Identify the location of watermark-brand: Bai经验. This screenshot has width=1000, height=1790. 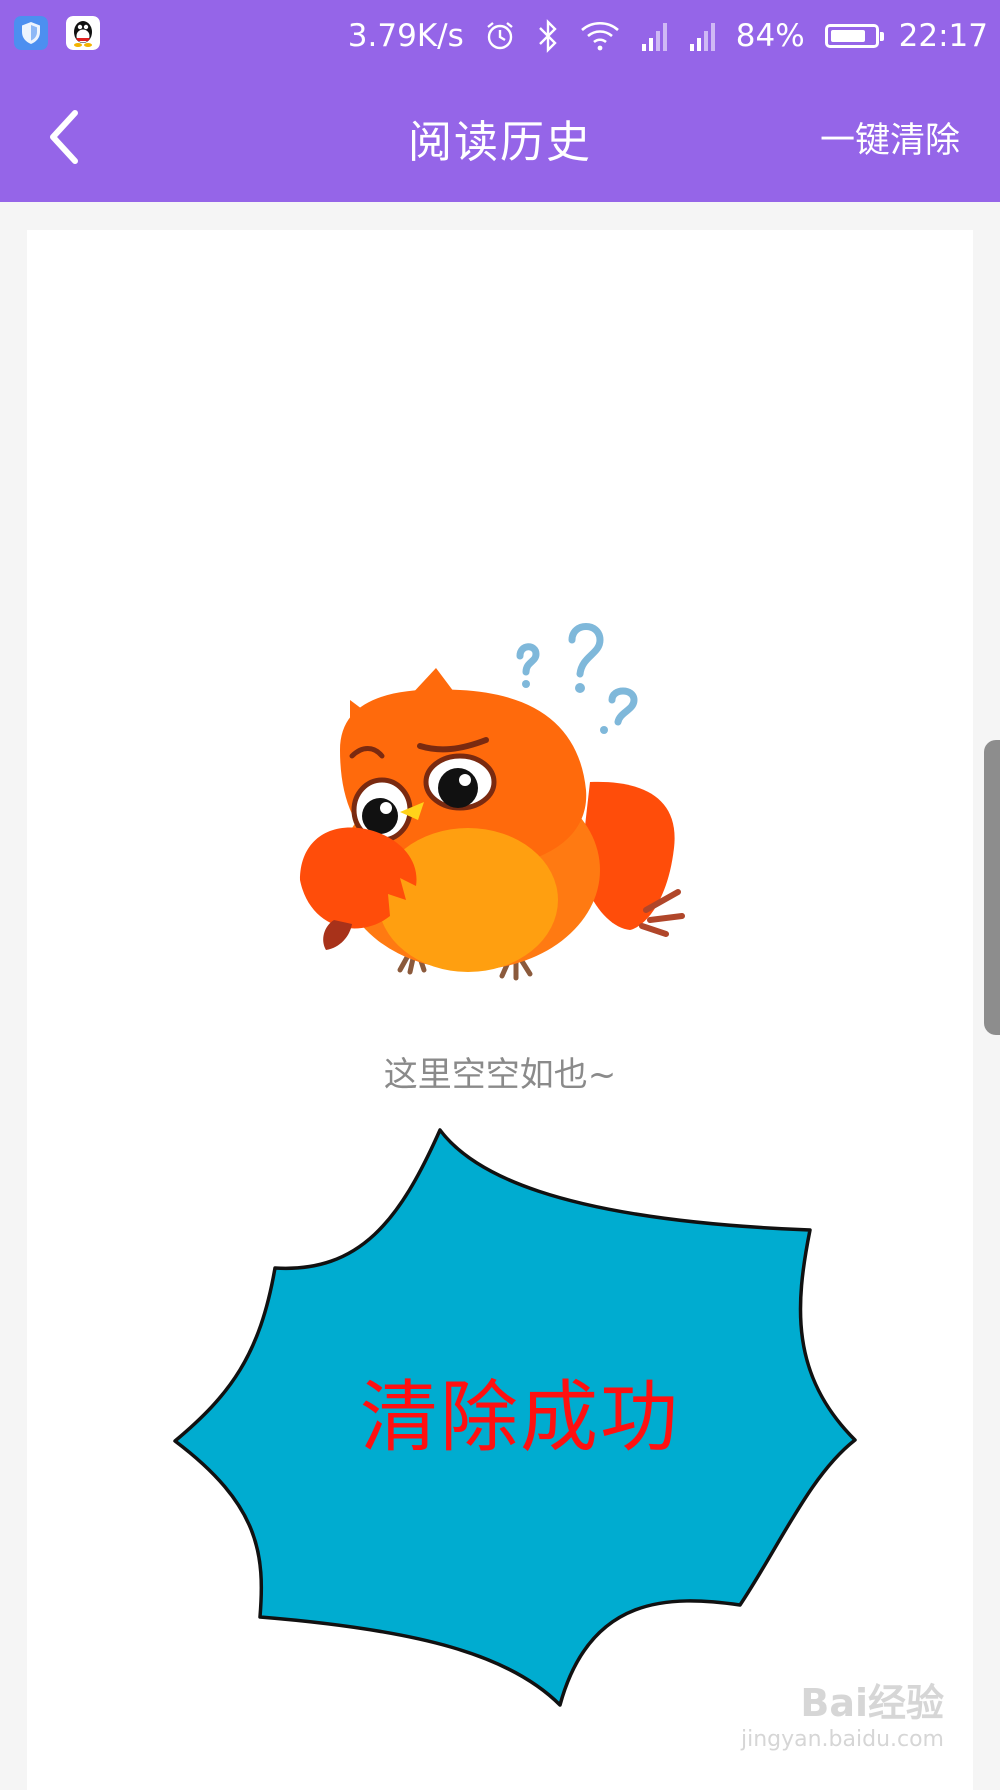
(872, 1703).